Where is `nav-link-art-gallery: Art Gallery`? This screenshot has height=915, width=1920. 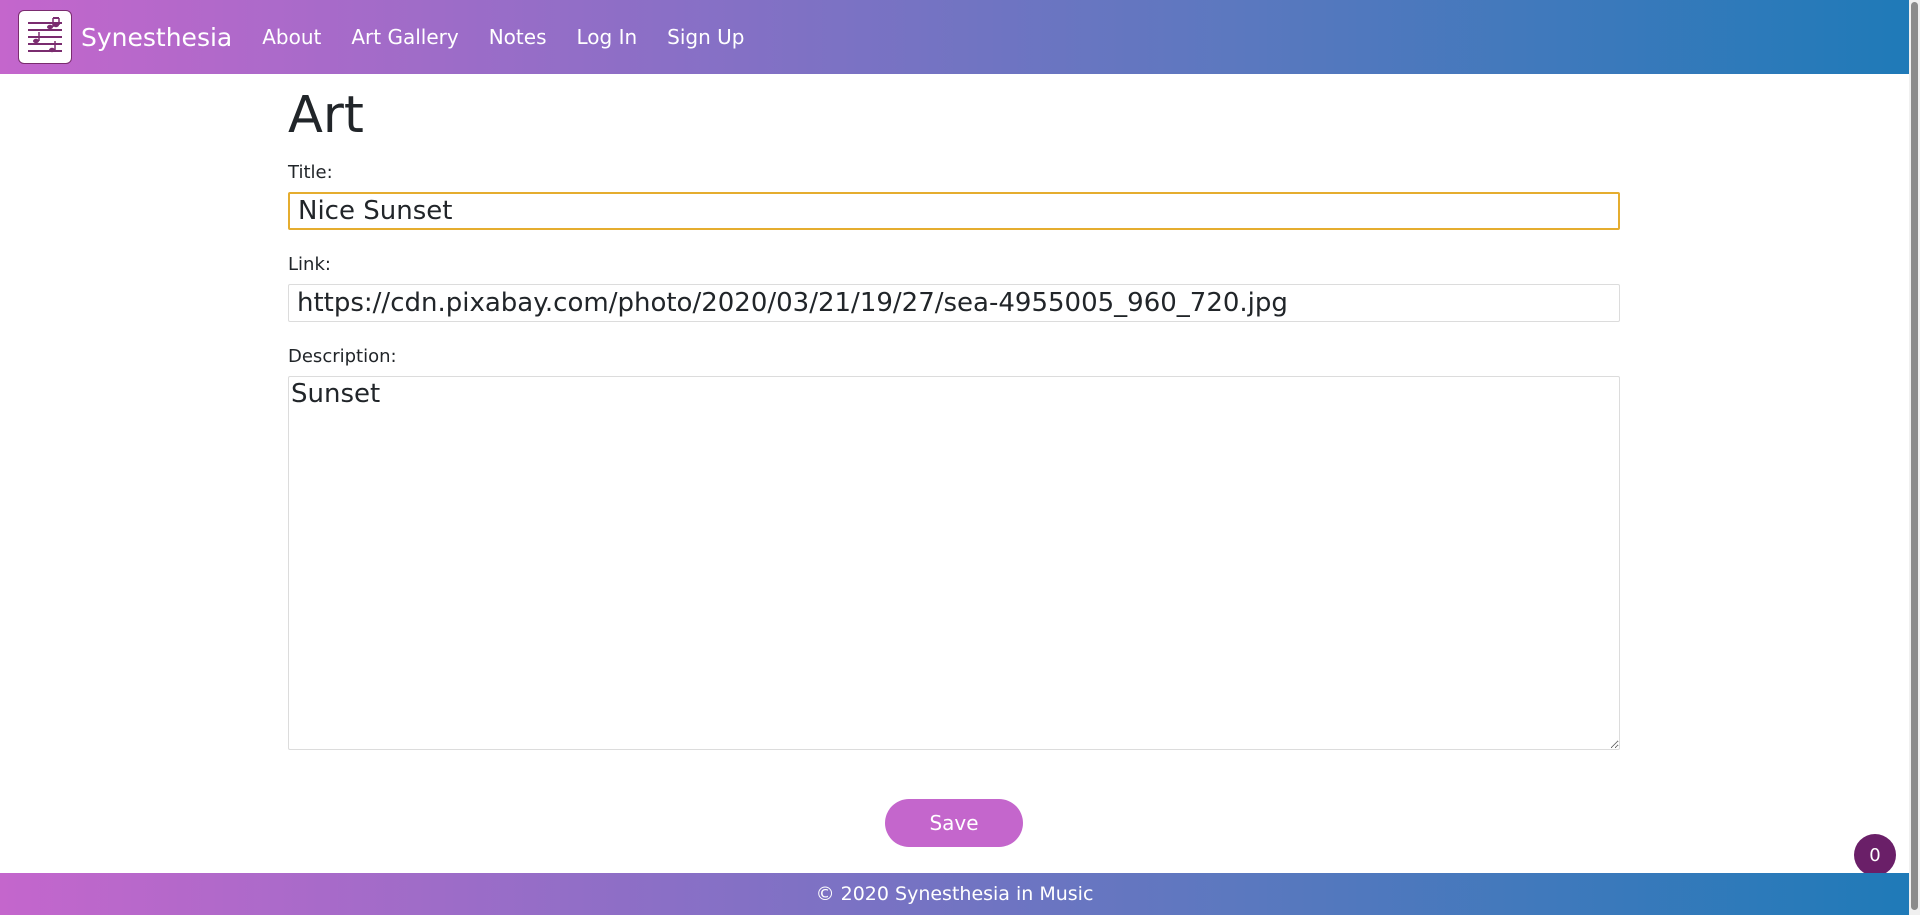
nav-link-art-gallery: Art Gallery is located at coordinates (404, 37).